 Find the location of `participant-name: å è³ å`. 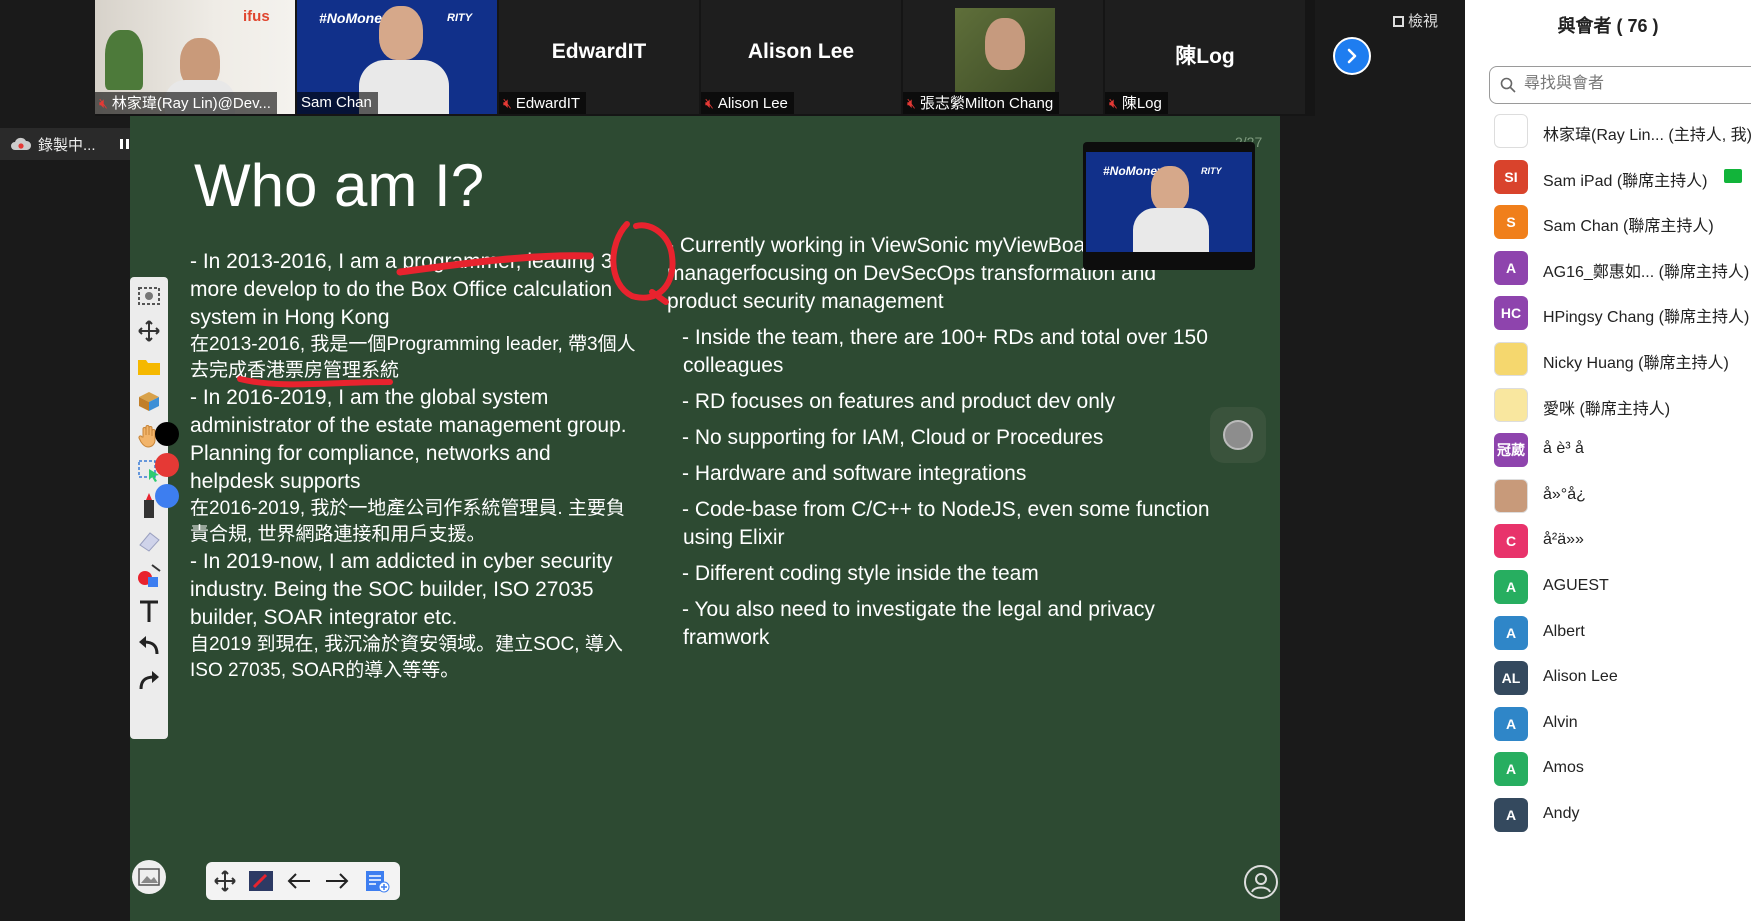

participant-name: å è³ å is located at coordinates (1563, 449).